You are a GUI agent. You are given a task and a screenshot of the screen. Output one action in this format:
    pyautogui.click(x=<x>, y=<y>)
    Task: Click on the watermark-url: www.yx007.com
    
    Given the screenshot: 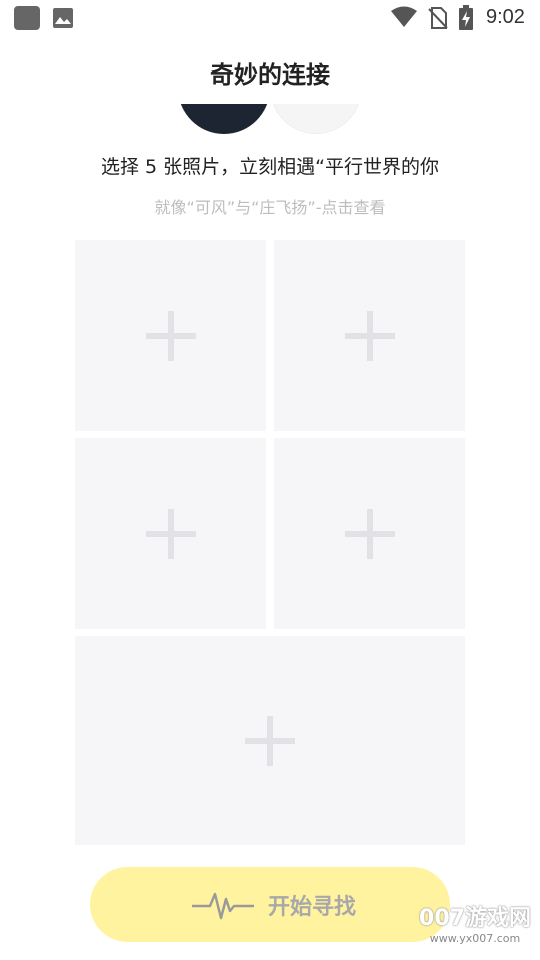 What is the action you would take?
    pyautogui.click(x=475, y=938)
    